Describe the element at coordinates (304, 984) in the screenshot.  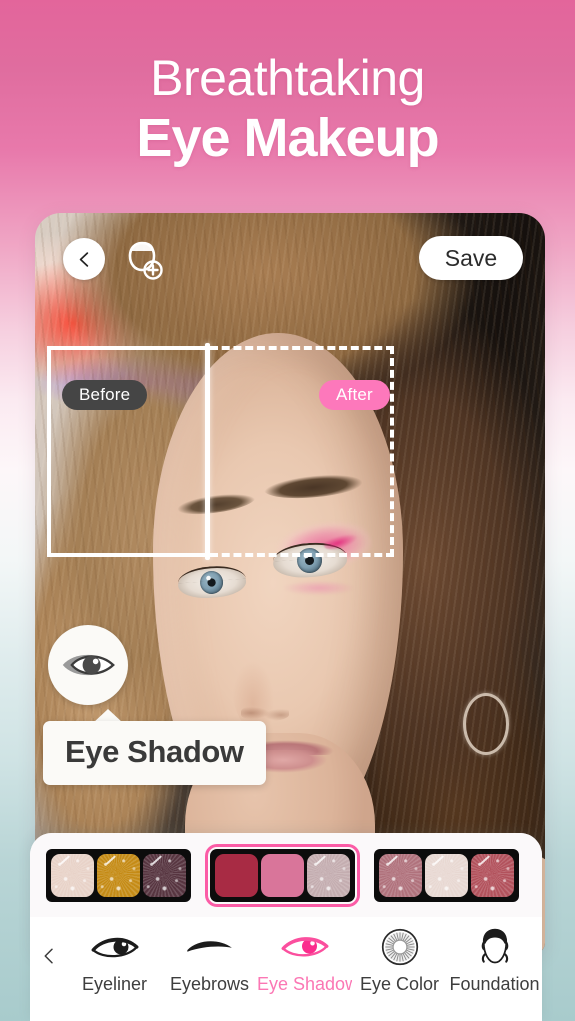
I see `tool-label: Eye Shadow` at that location.